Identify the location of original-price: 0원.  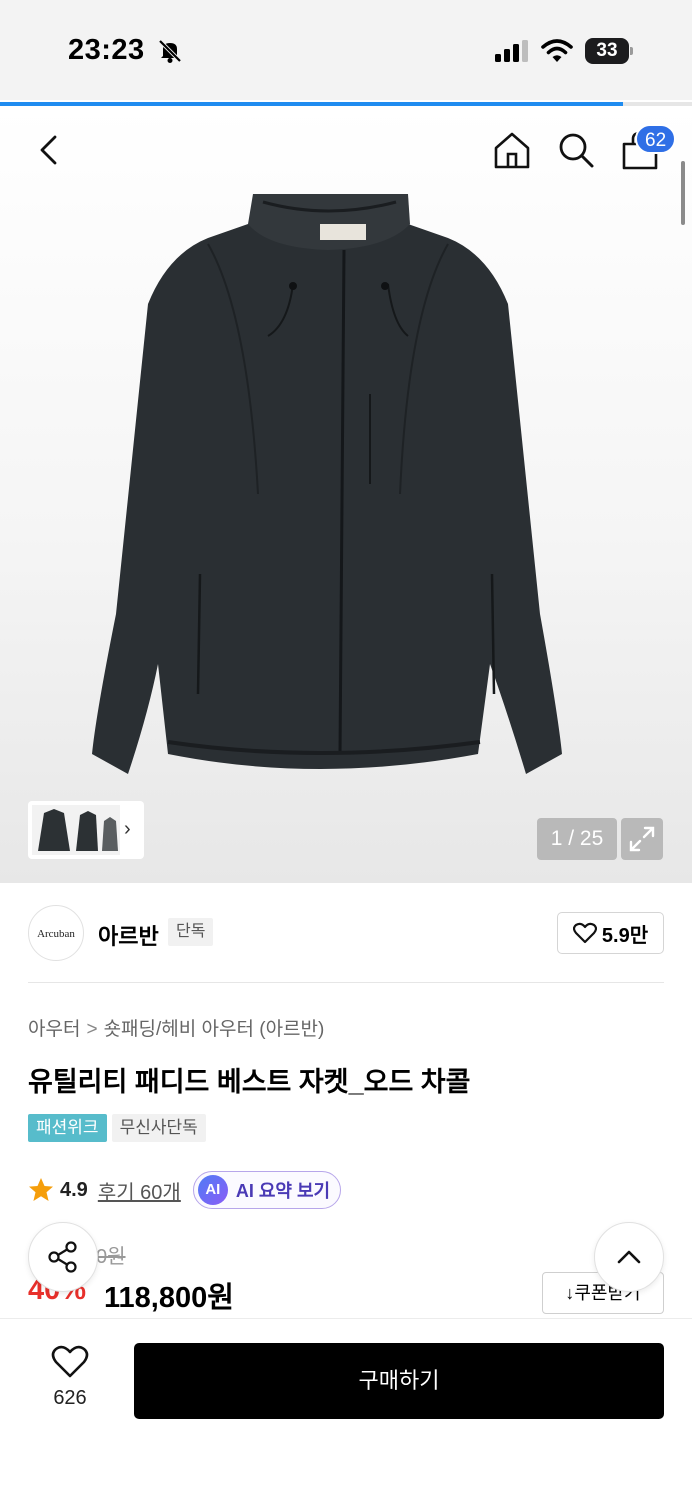
(111, 1257).